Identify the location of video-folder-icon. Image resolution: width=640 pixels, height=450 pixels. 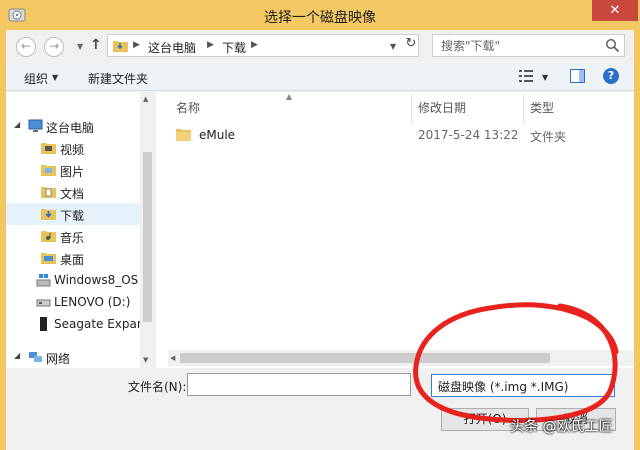
(48, 148).